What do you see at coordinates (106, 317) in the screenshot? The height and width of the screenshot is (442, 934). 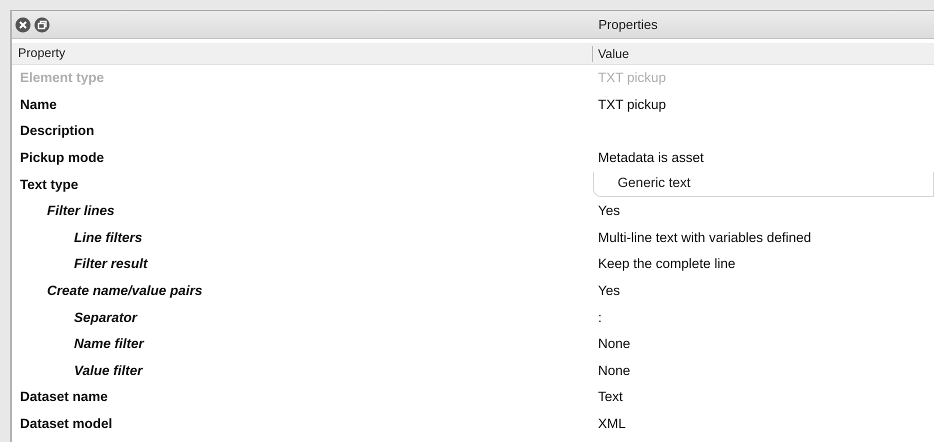 I see `property-name: Separator` at bounding box center [106, 317].